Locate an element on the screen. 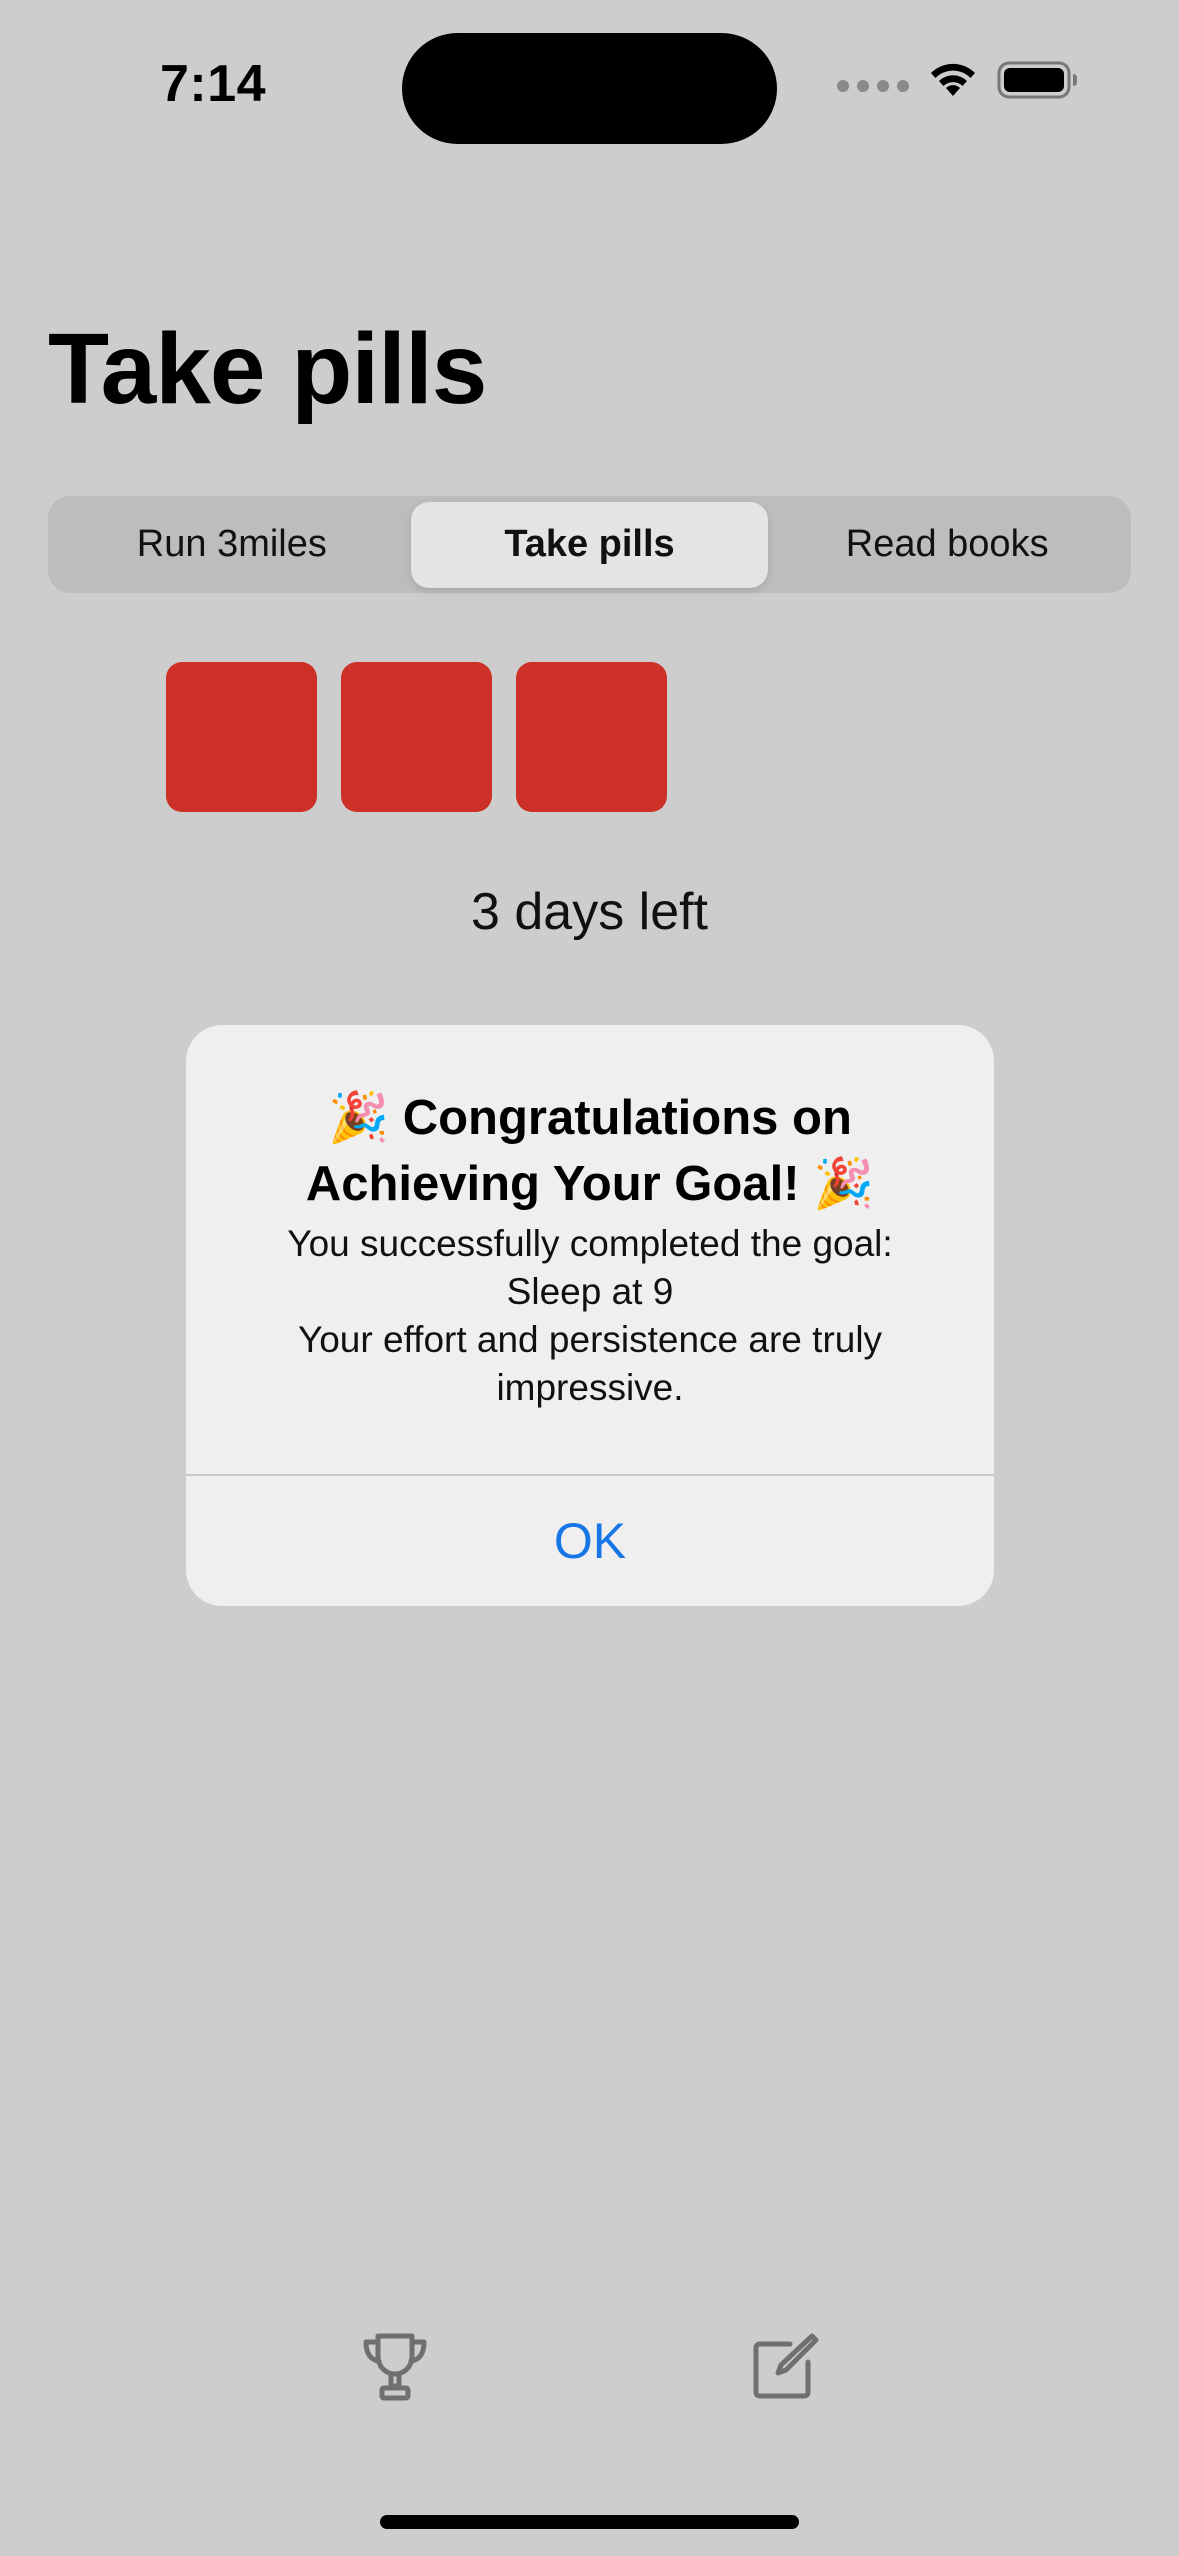  compose-icon is located at coordinates (786, 2366).